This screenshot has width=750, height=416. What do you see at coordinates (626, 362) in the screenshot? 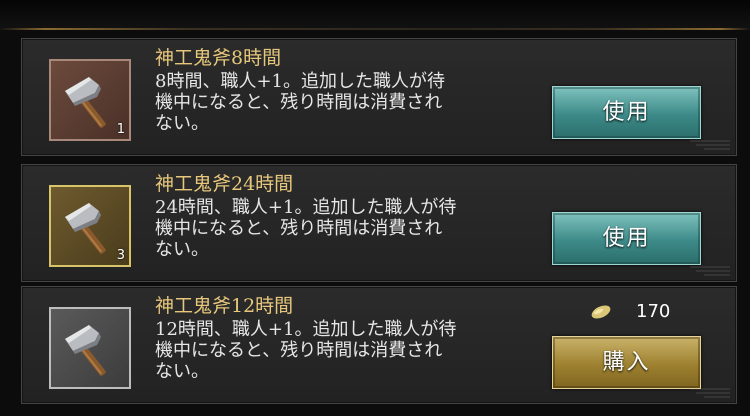
I see `buy-button: 購入` at bounding box center [626, 362].